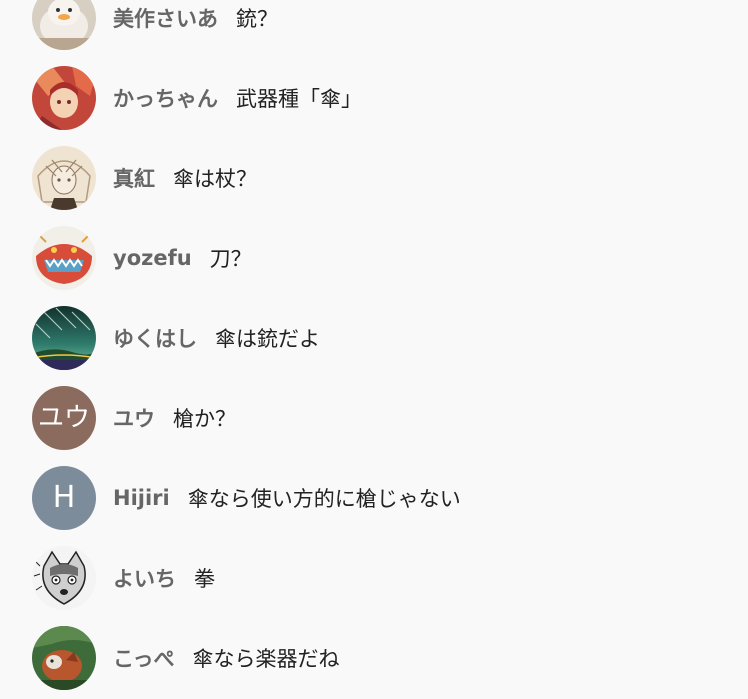 The image size is (748, 699). I want to click on monster-illustration-avatar, so click(64, 258).